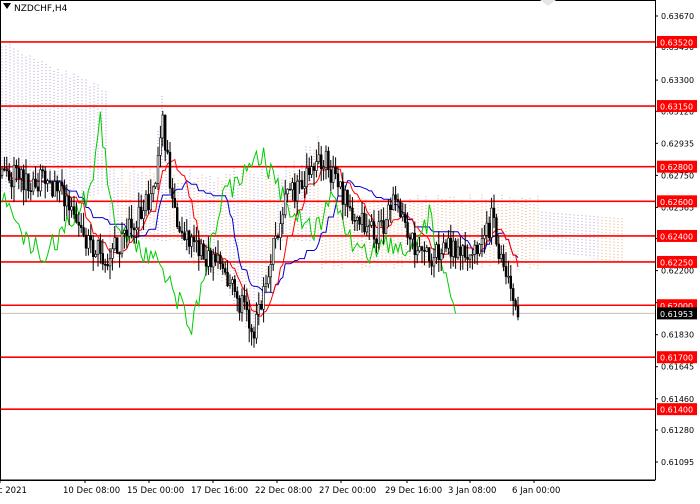  Describe the element at coordinates (677, 462) in the screenshot. I see `price-tick-label: 0.61095` at that location.